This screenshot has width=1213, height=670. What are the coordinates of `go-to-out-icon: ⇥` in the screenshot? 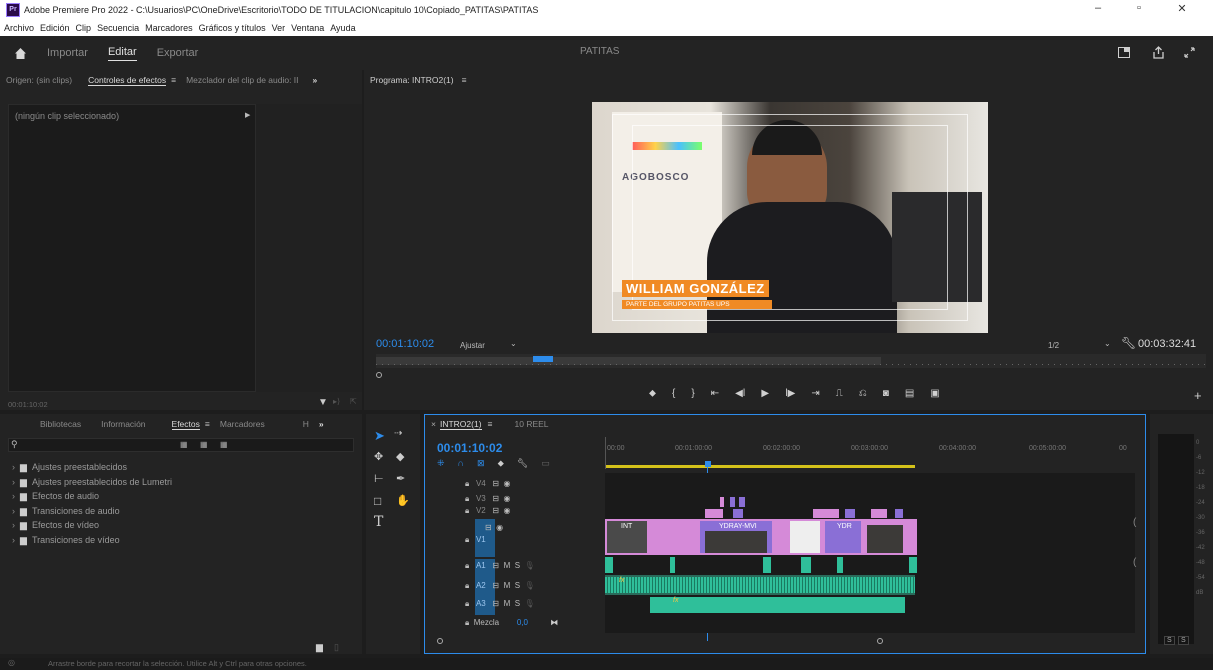 It's located at (815, 393).